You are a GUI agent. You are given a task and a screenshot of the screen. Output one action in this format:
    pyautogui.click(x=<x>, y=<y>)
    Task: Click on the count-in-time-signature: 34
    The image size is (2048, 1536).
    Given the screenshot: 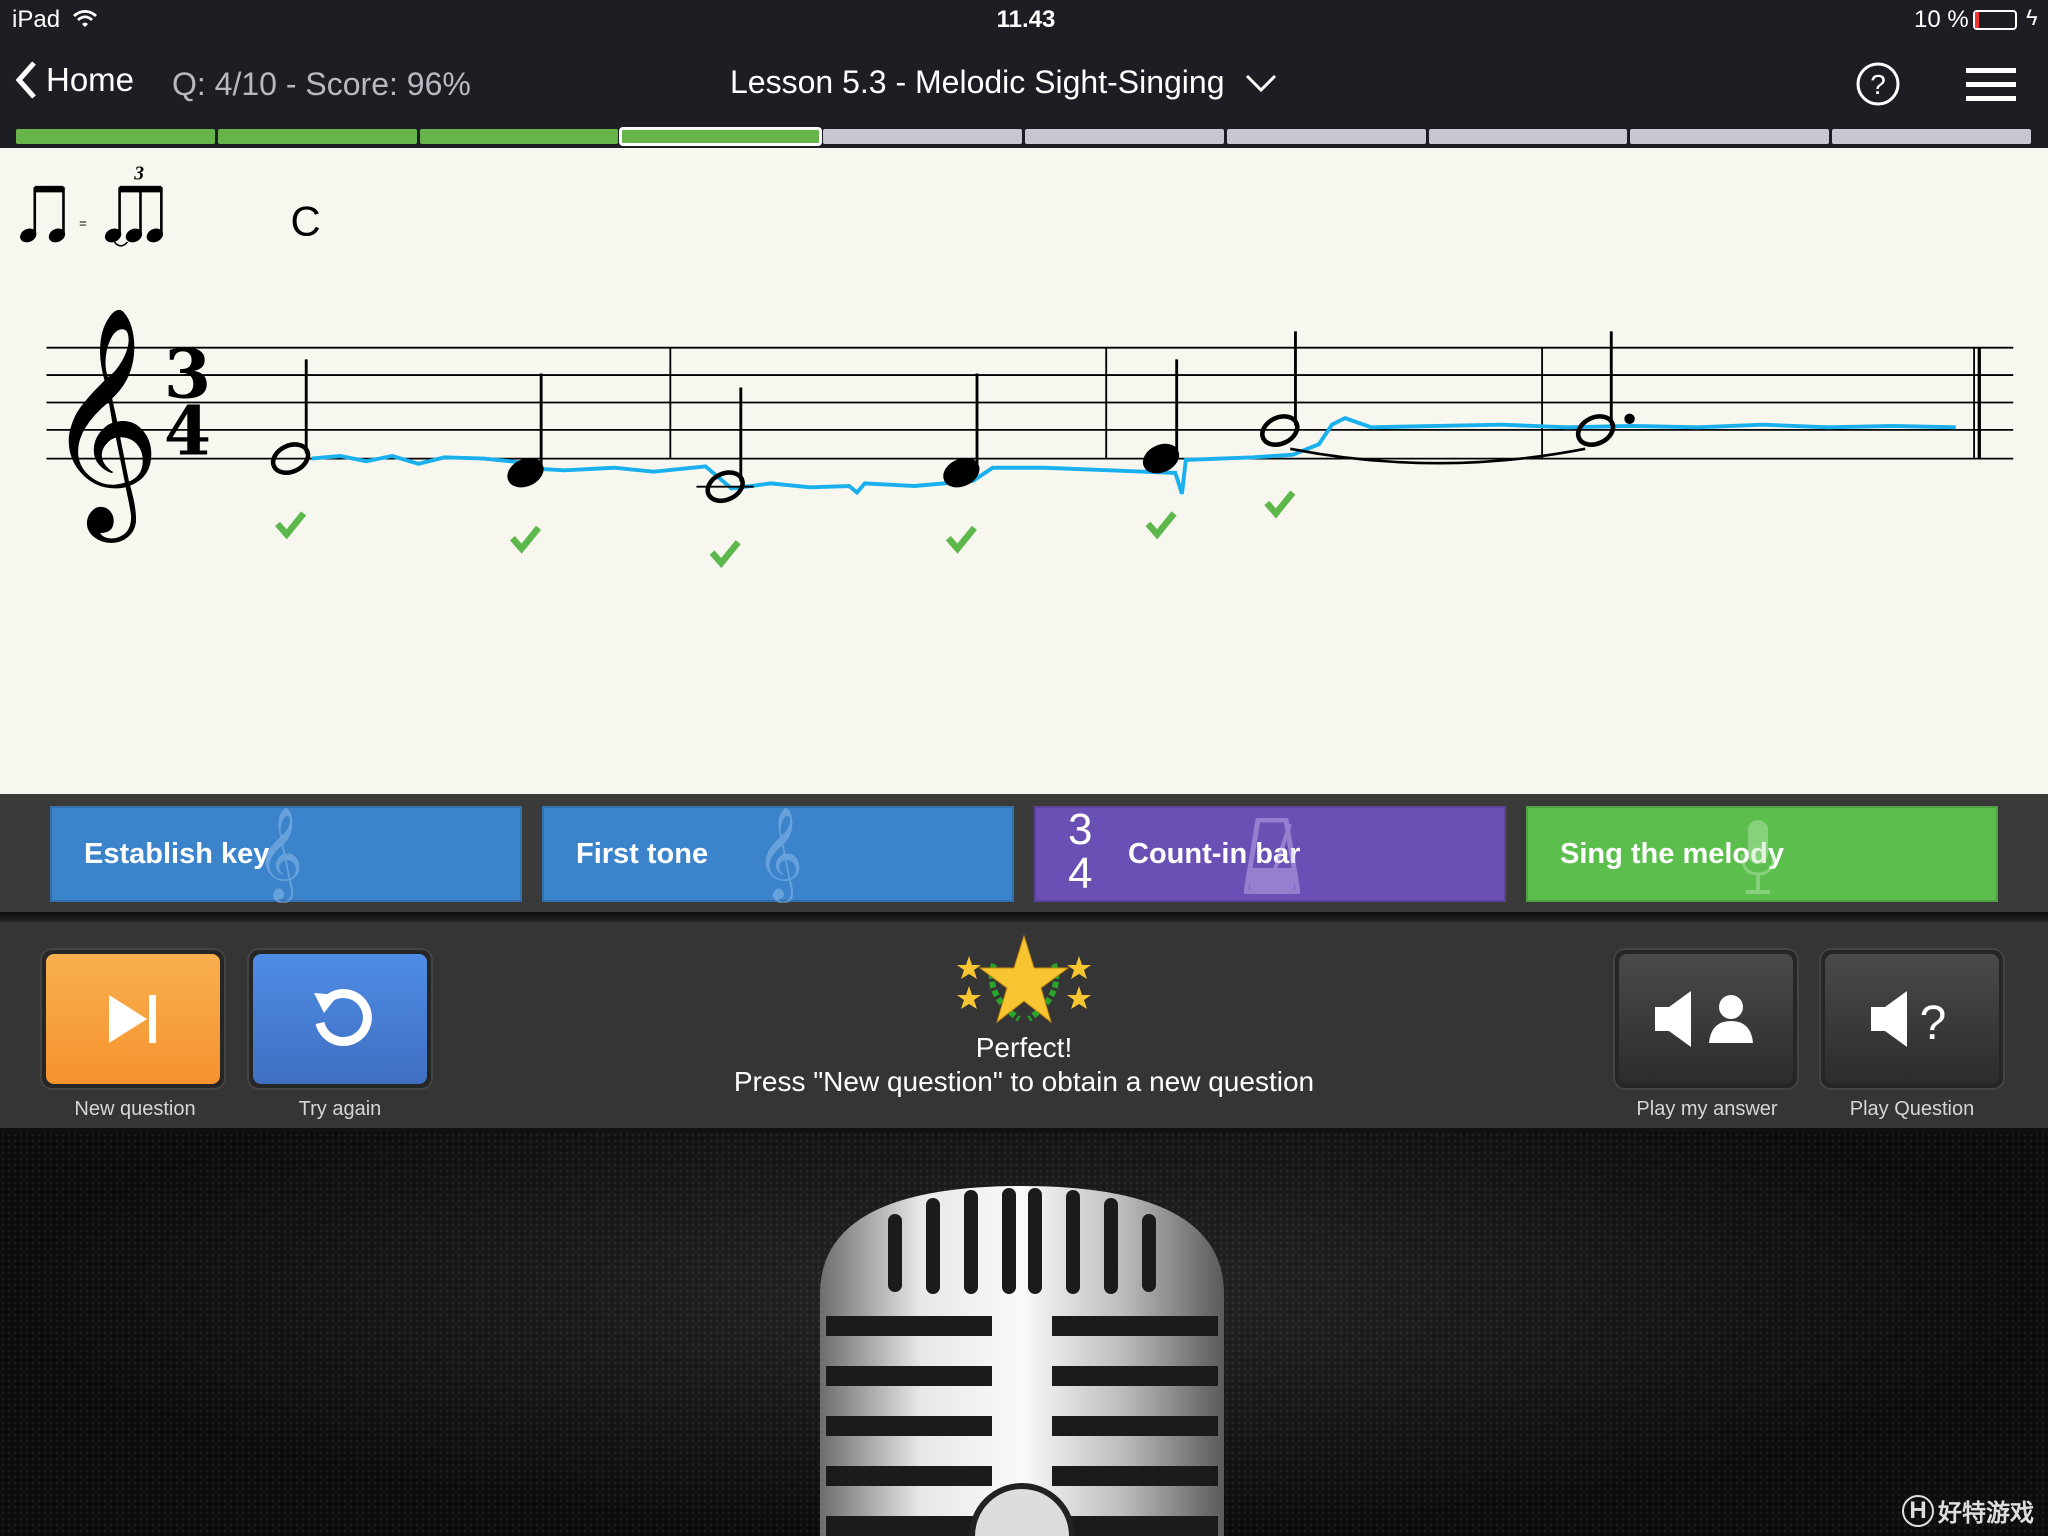 What is the action you would take?
    pyautogui.click(x=1080, y=852)
    